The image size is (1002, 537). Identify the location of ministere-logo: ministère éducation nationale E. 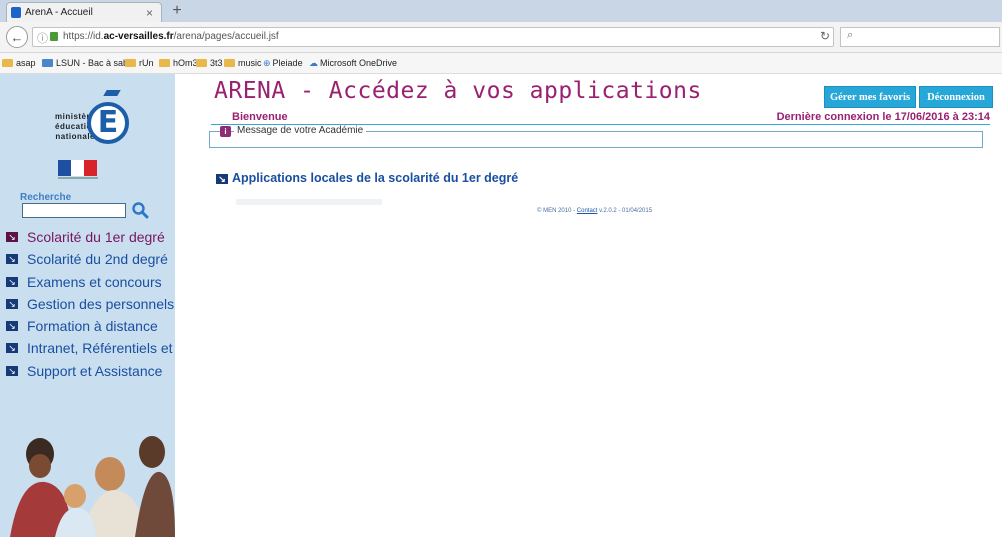
(95, 121).